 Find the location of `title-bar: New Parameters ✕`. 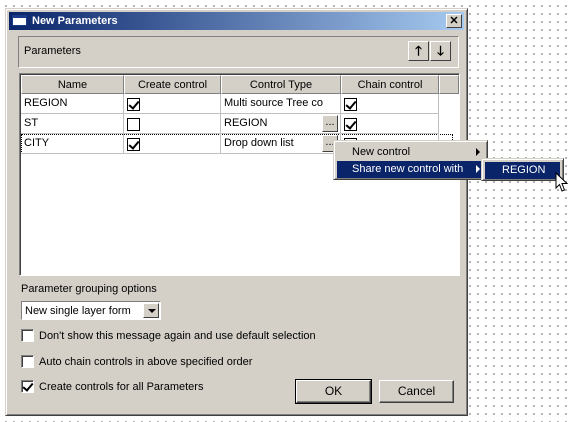

title-bar: New Parameters ✕ is located at coordinates (236, 21).